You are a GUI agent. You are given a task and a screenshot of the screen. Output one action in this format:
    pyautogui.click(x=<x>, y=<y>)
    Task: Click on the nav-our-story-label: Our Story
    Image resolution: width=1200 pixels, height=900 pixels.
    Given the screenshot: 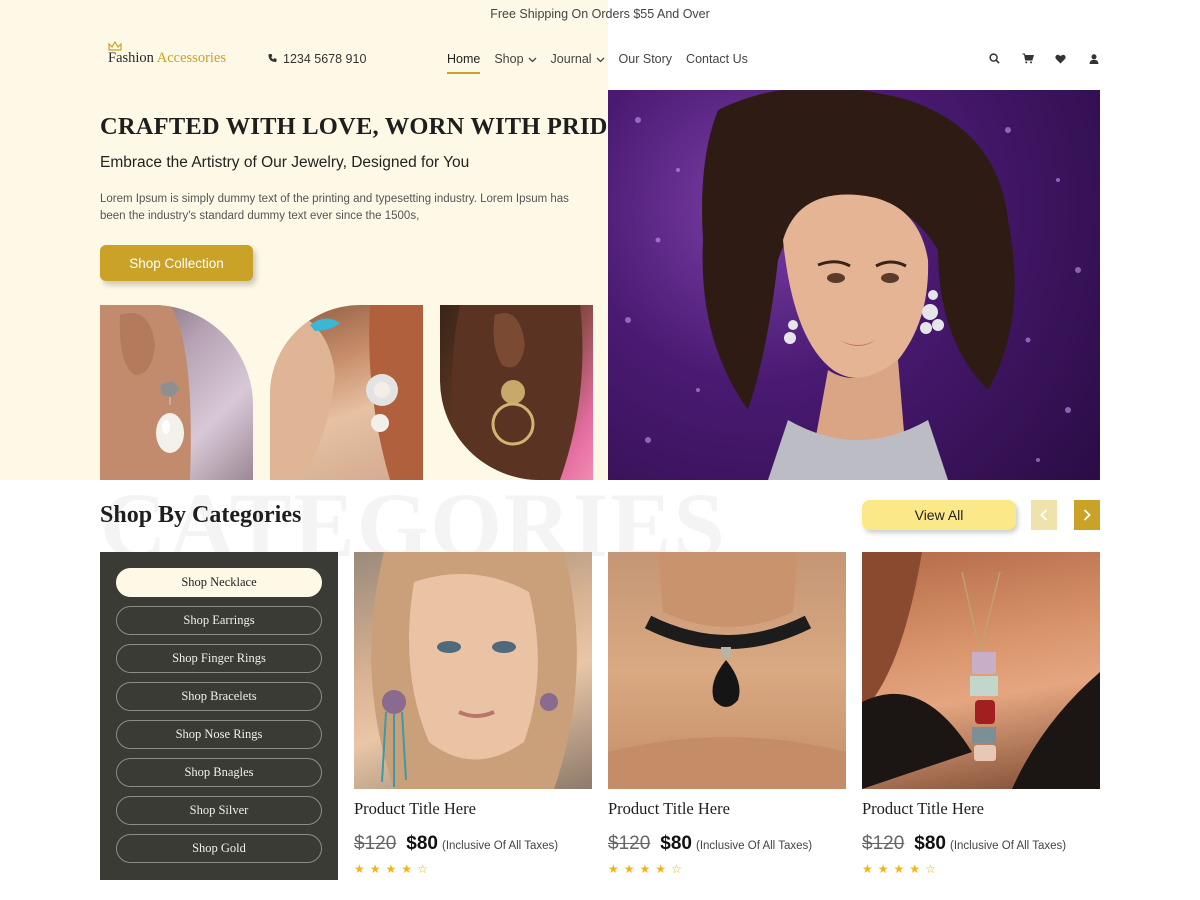 What is the action you would take?
    pyautogui.click(x=645, y=59)
    